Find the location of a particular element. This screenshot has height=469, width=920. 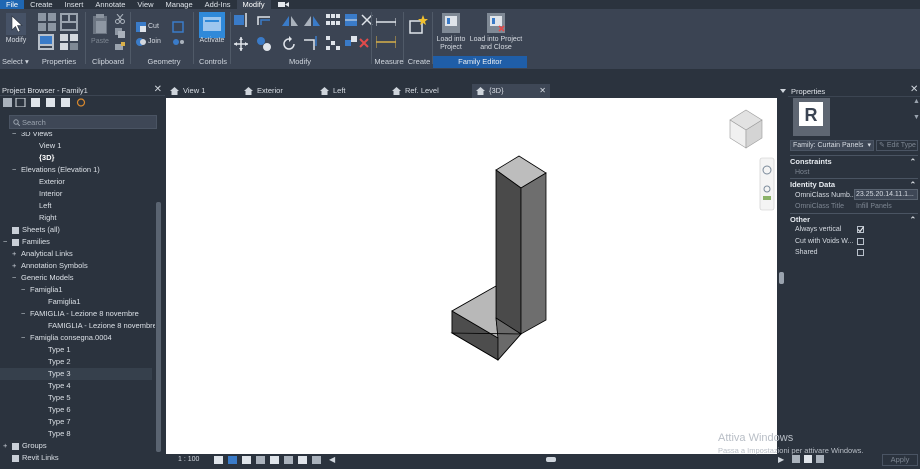

tree-item: Right is located at coordinates (43, 218).